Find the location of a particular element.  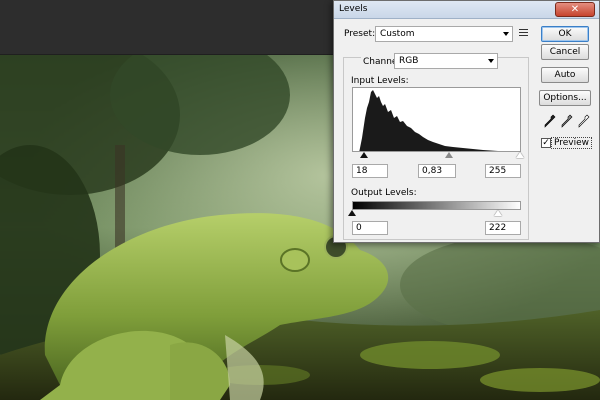

histogram is located at coordinates (436, 119).